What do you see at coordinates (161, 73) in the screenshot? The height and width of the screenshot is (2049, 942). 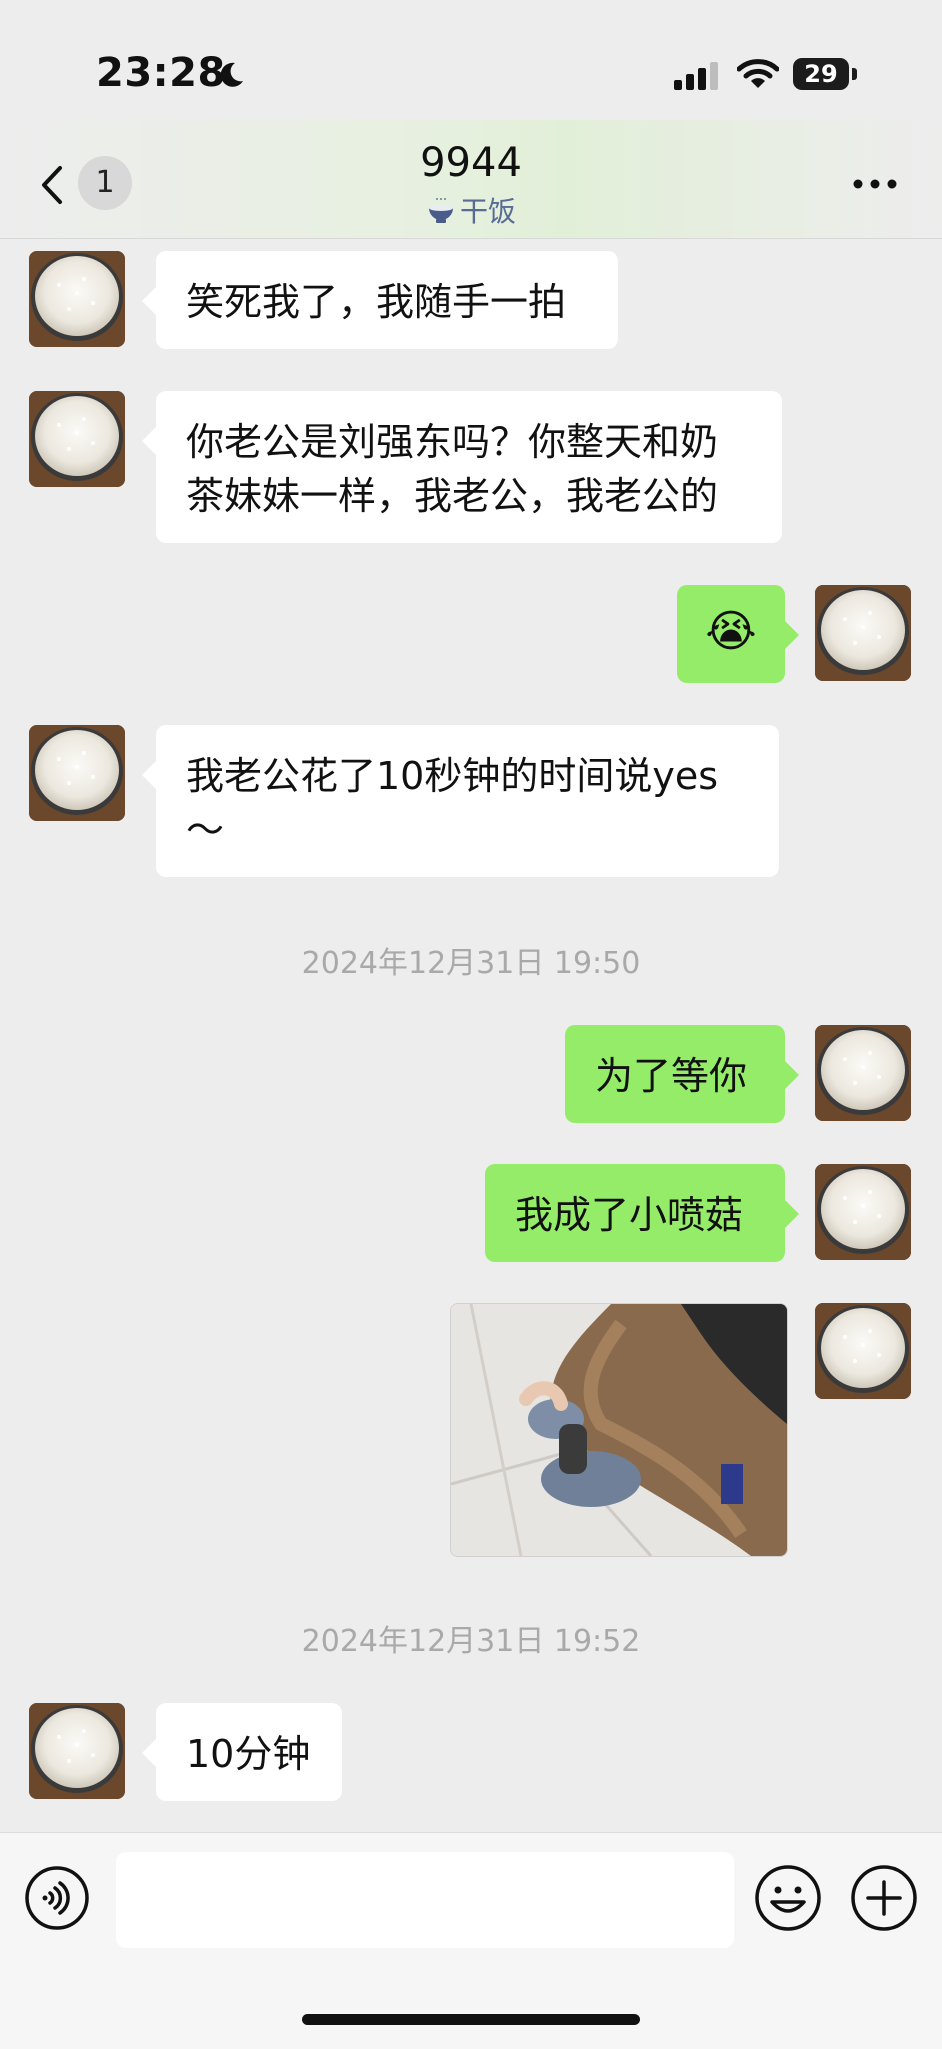 I see `status-time: 23:28` at bounding box center [161, 73].